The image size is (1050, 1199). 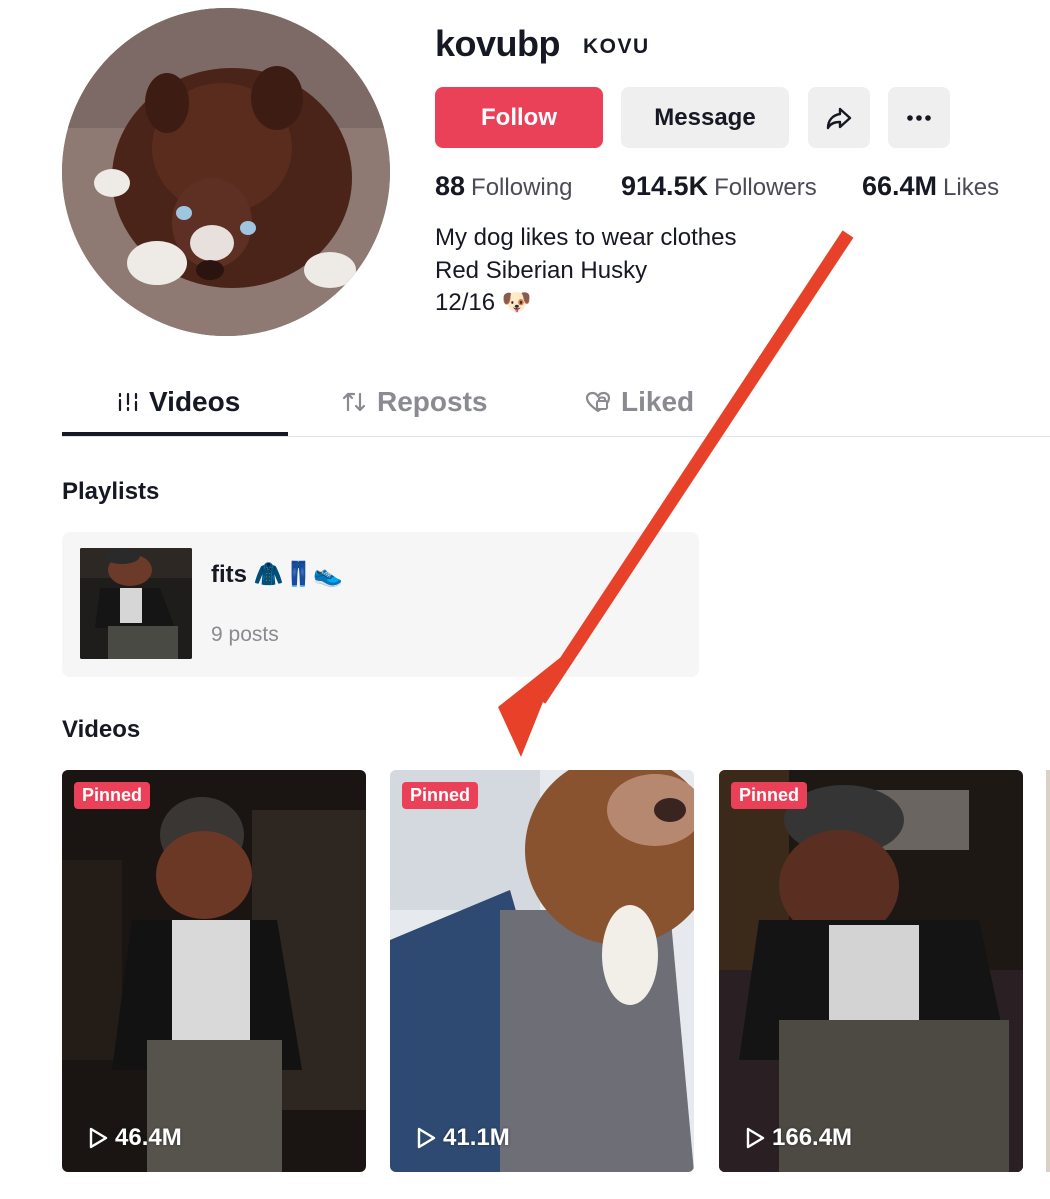 I want to click on followers-stat: 914.5K Followers, so click(x=719, y=187).